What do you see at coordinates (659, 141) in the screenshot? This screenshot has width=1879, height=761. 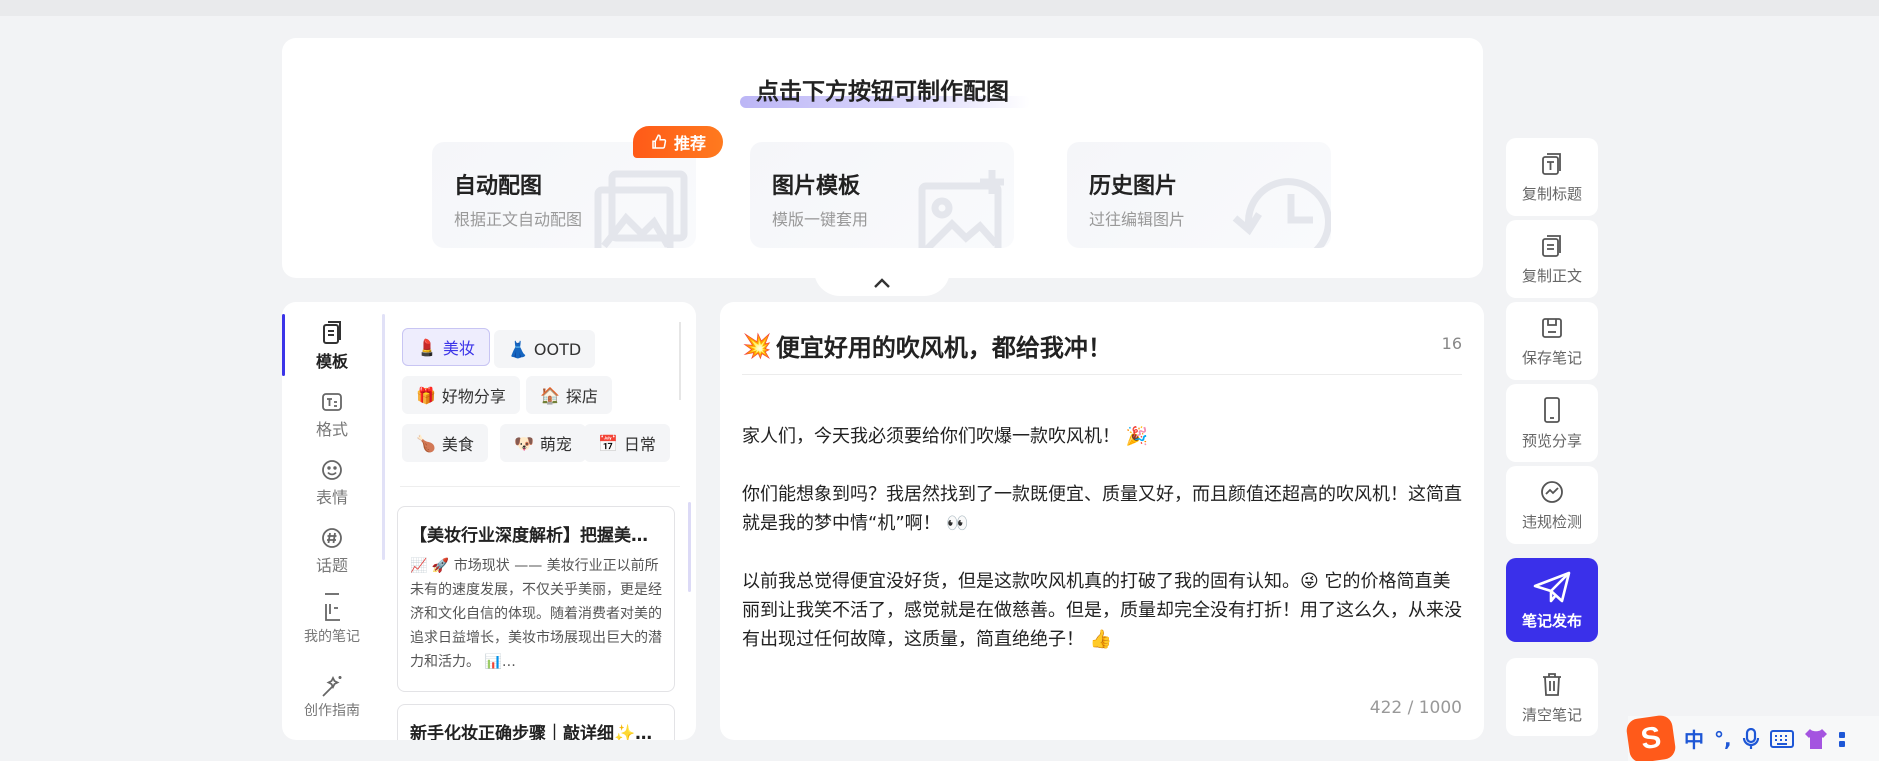 I see `thumb-up-icon` at bounding box center [659, 141].